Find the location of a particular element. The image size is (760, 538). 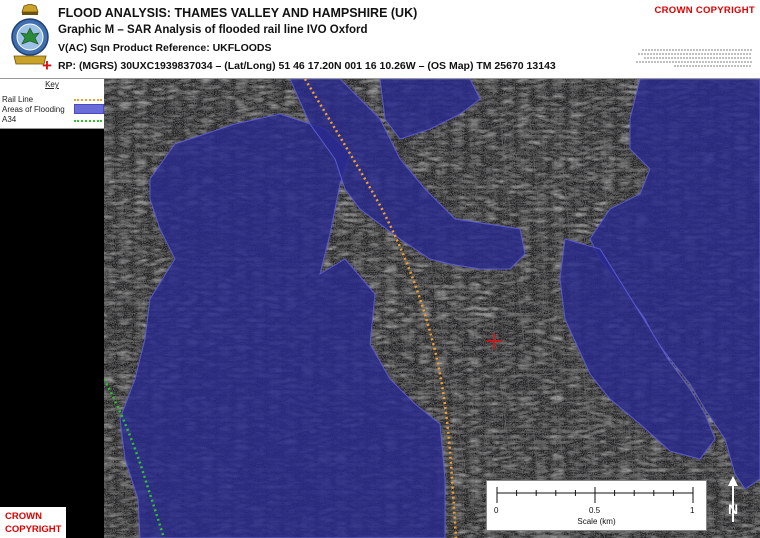

north-arrow-icon: N is located at coordinates (733, 499).